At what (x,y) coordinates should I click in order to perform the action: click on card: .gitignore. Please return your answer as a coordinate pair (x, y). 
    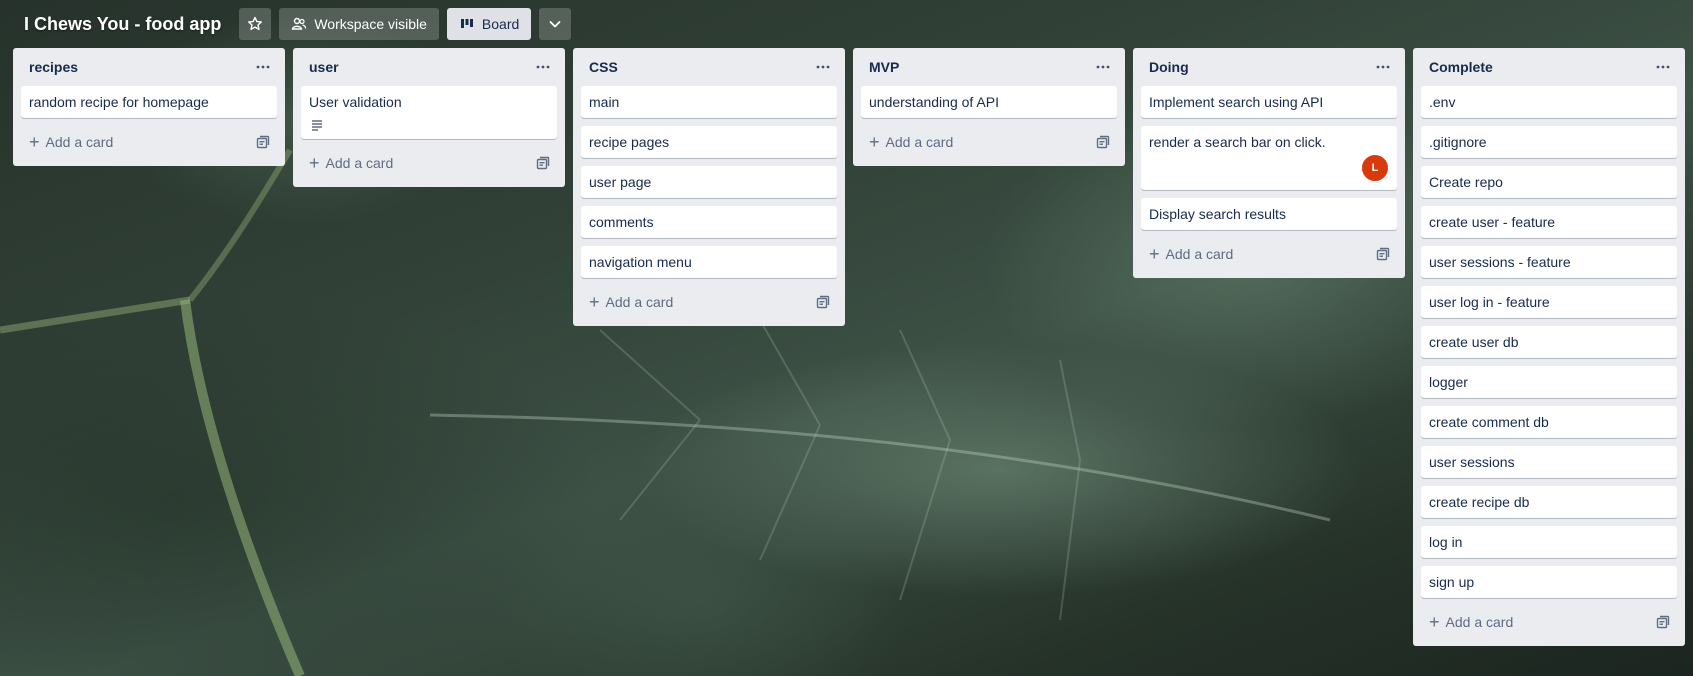
    Looking at the image, I should click on (1549, 142).